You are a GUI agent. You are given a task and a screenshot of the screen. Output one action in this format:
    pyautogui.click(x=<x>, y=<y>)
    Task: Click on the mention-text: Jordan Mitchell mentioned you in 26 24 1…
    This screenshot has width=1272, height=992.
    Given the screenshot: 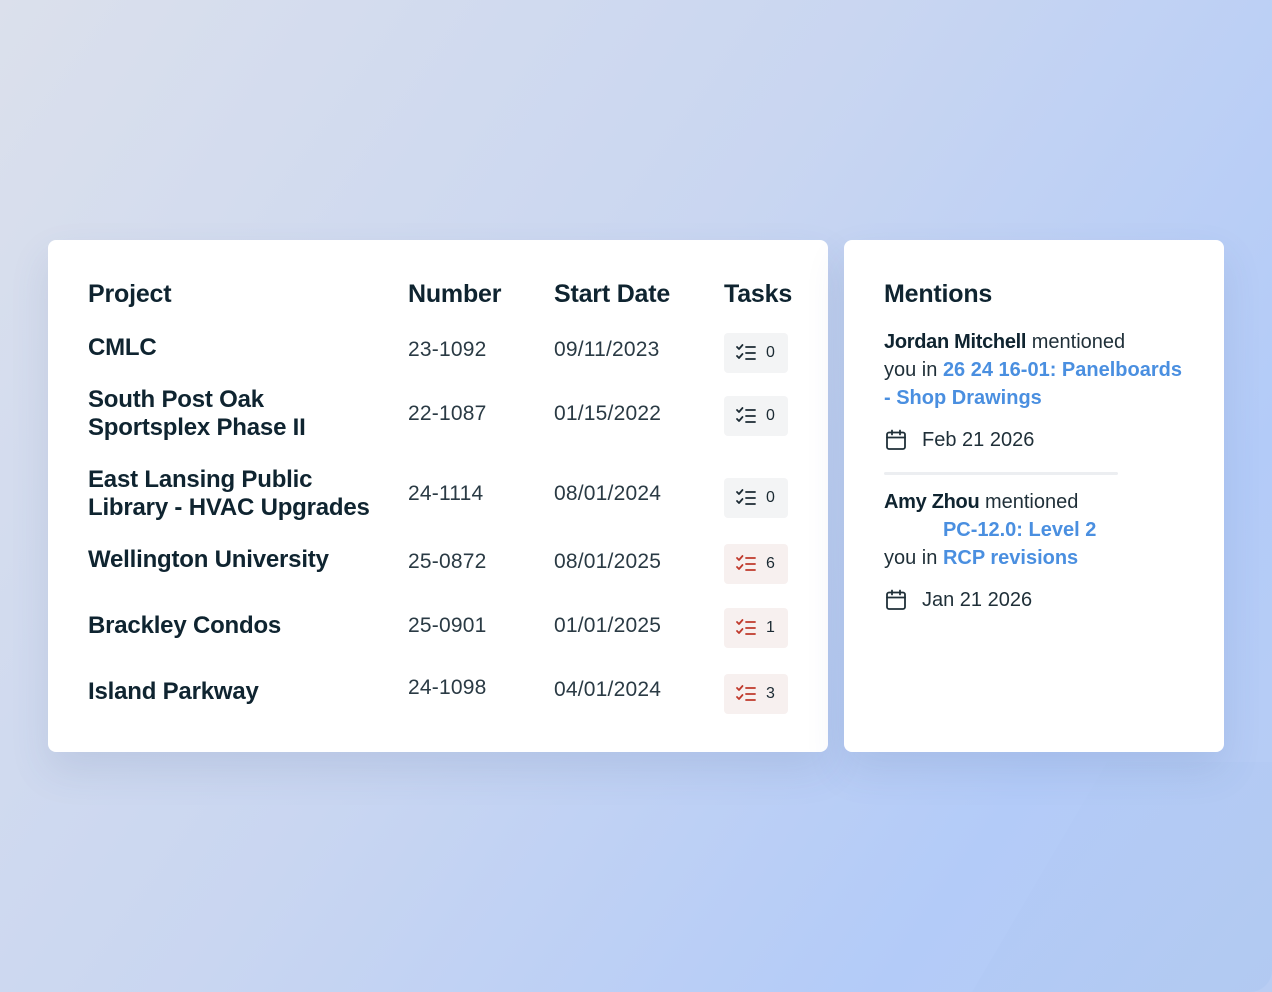 What is the action you would take?
    pyautogui.click(x=1039, y=370)
    